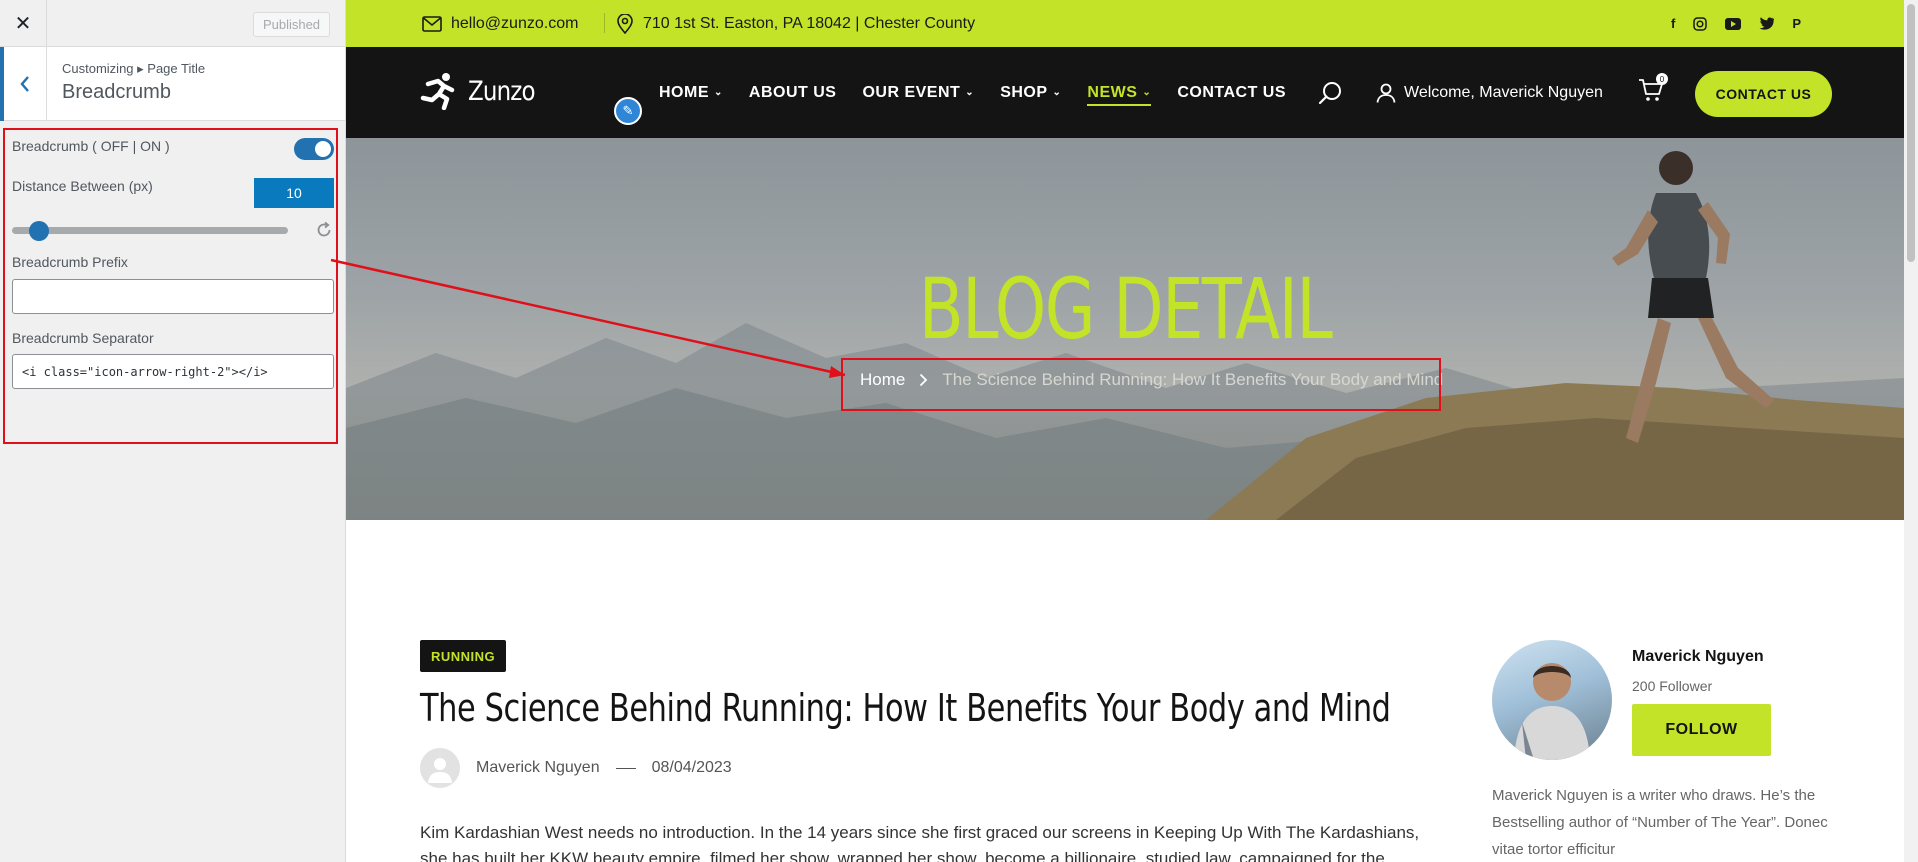  Describe the element at coordinates (1767, 23) in the screenshot. I see `twitter-icon` at that location.